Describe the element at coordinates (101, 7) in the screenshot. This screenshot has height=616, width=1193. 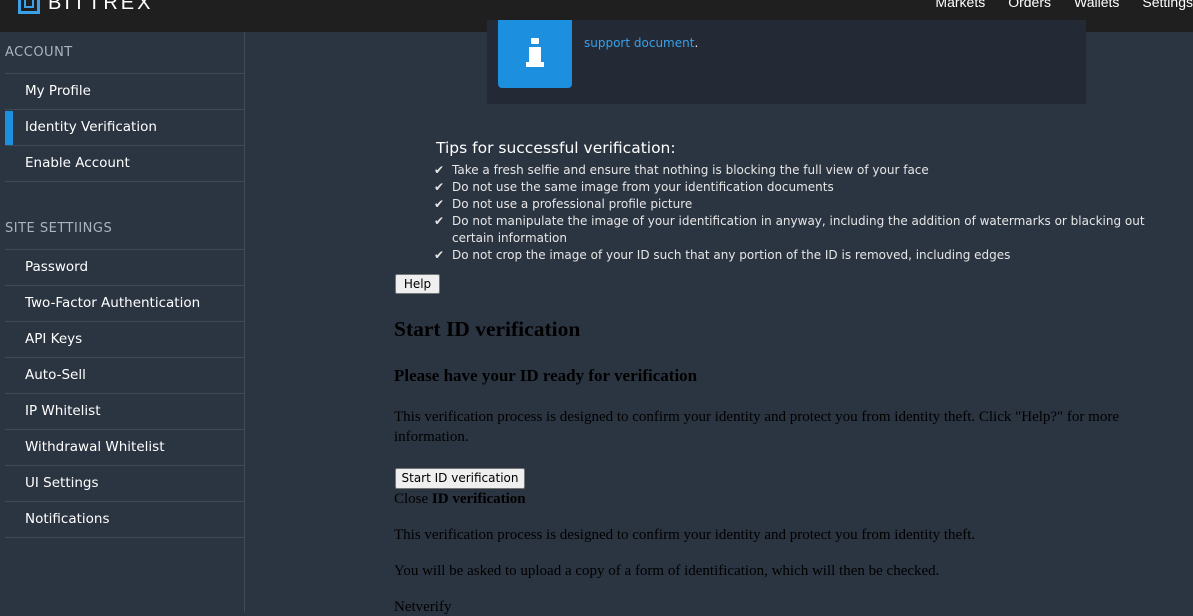
I see `brand-name: BITTREX` at that location.